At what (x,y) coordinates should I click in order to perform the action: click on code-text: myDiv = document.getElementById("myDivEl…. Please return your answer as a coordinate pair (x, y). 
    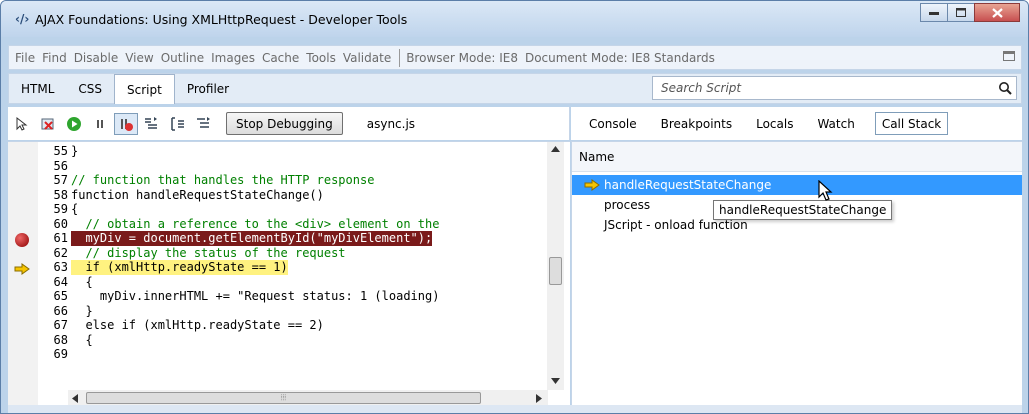
    Looking at the image, I should click on (252, 238).